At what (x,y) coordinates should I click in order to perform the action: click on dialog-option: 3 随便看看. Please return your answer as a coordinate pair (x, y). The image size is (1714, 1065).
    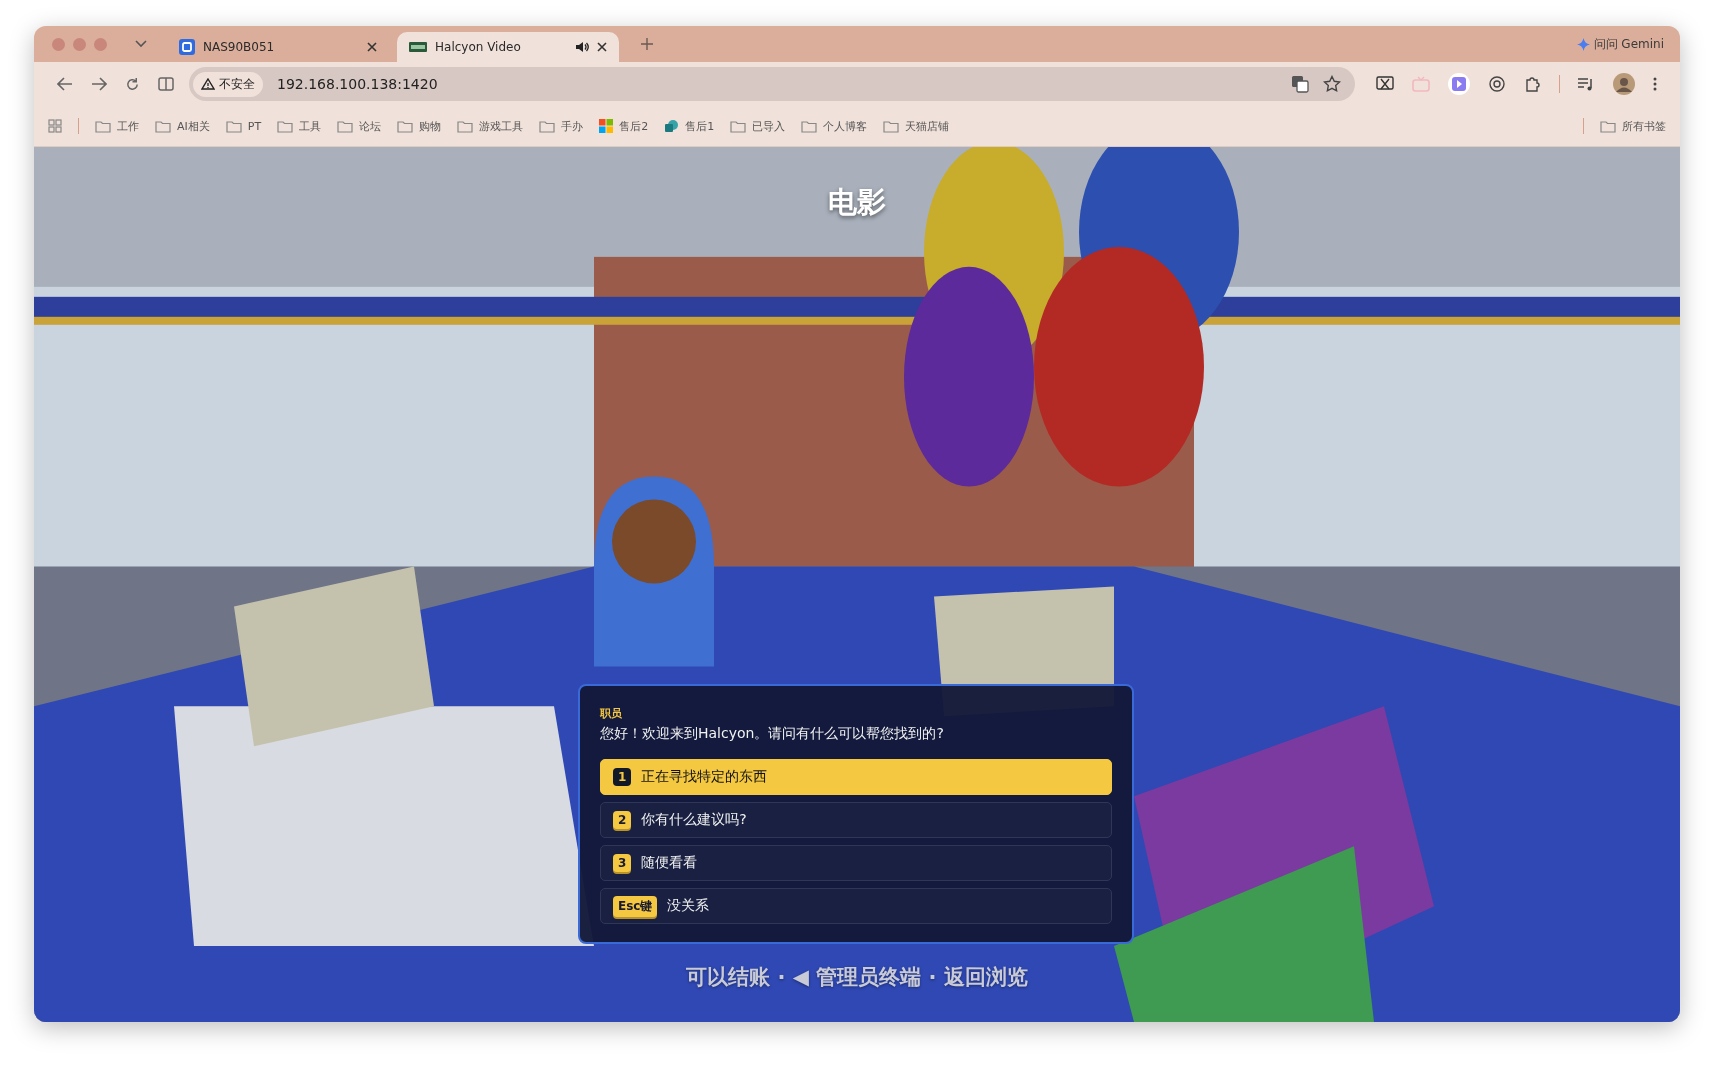
    Looking at the image, I should click on (856, 863).